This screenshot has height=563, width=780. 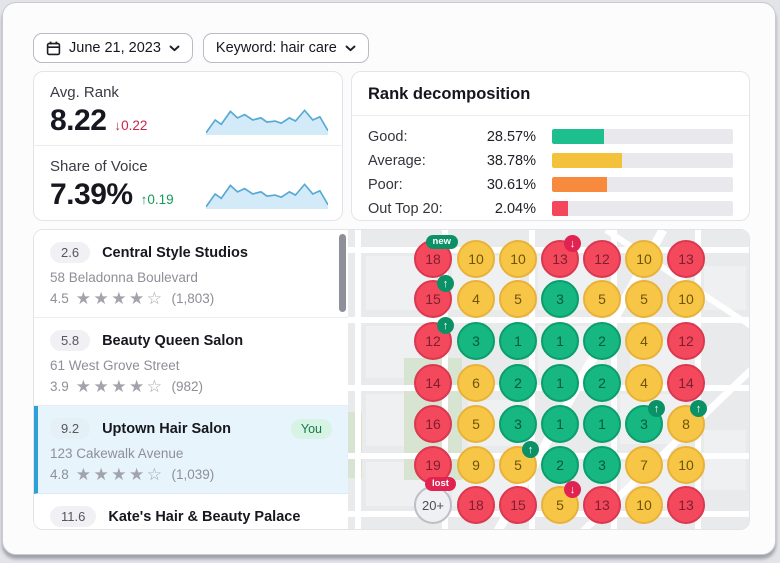 I want to click on map-rank-pin: 18, so click(x=476, y=505).